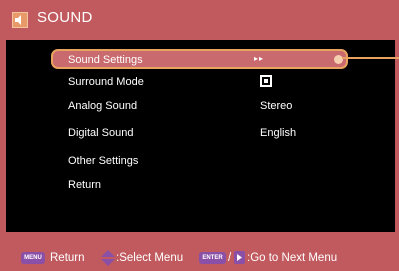  What do you see at coordinates (200, 133) in the screenshot?
I see `menu-item-digital-sound: Digital Sound English` at bounding box center [200, 133].